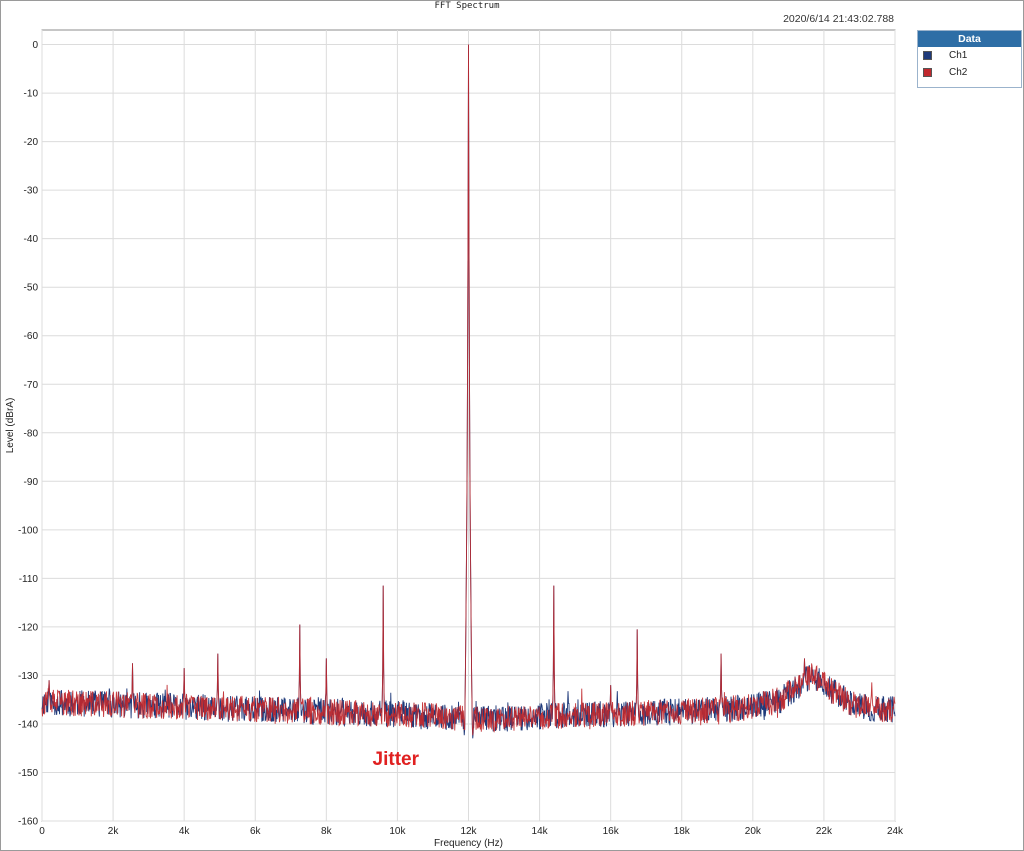 The image size is (1024, 851). What do you see at coordinates (29, 579) in the screenshot?
I see `y-tick-label: -110` at bounding box center [29, 579].